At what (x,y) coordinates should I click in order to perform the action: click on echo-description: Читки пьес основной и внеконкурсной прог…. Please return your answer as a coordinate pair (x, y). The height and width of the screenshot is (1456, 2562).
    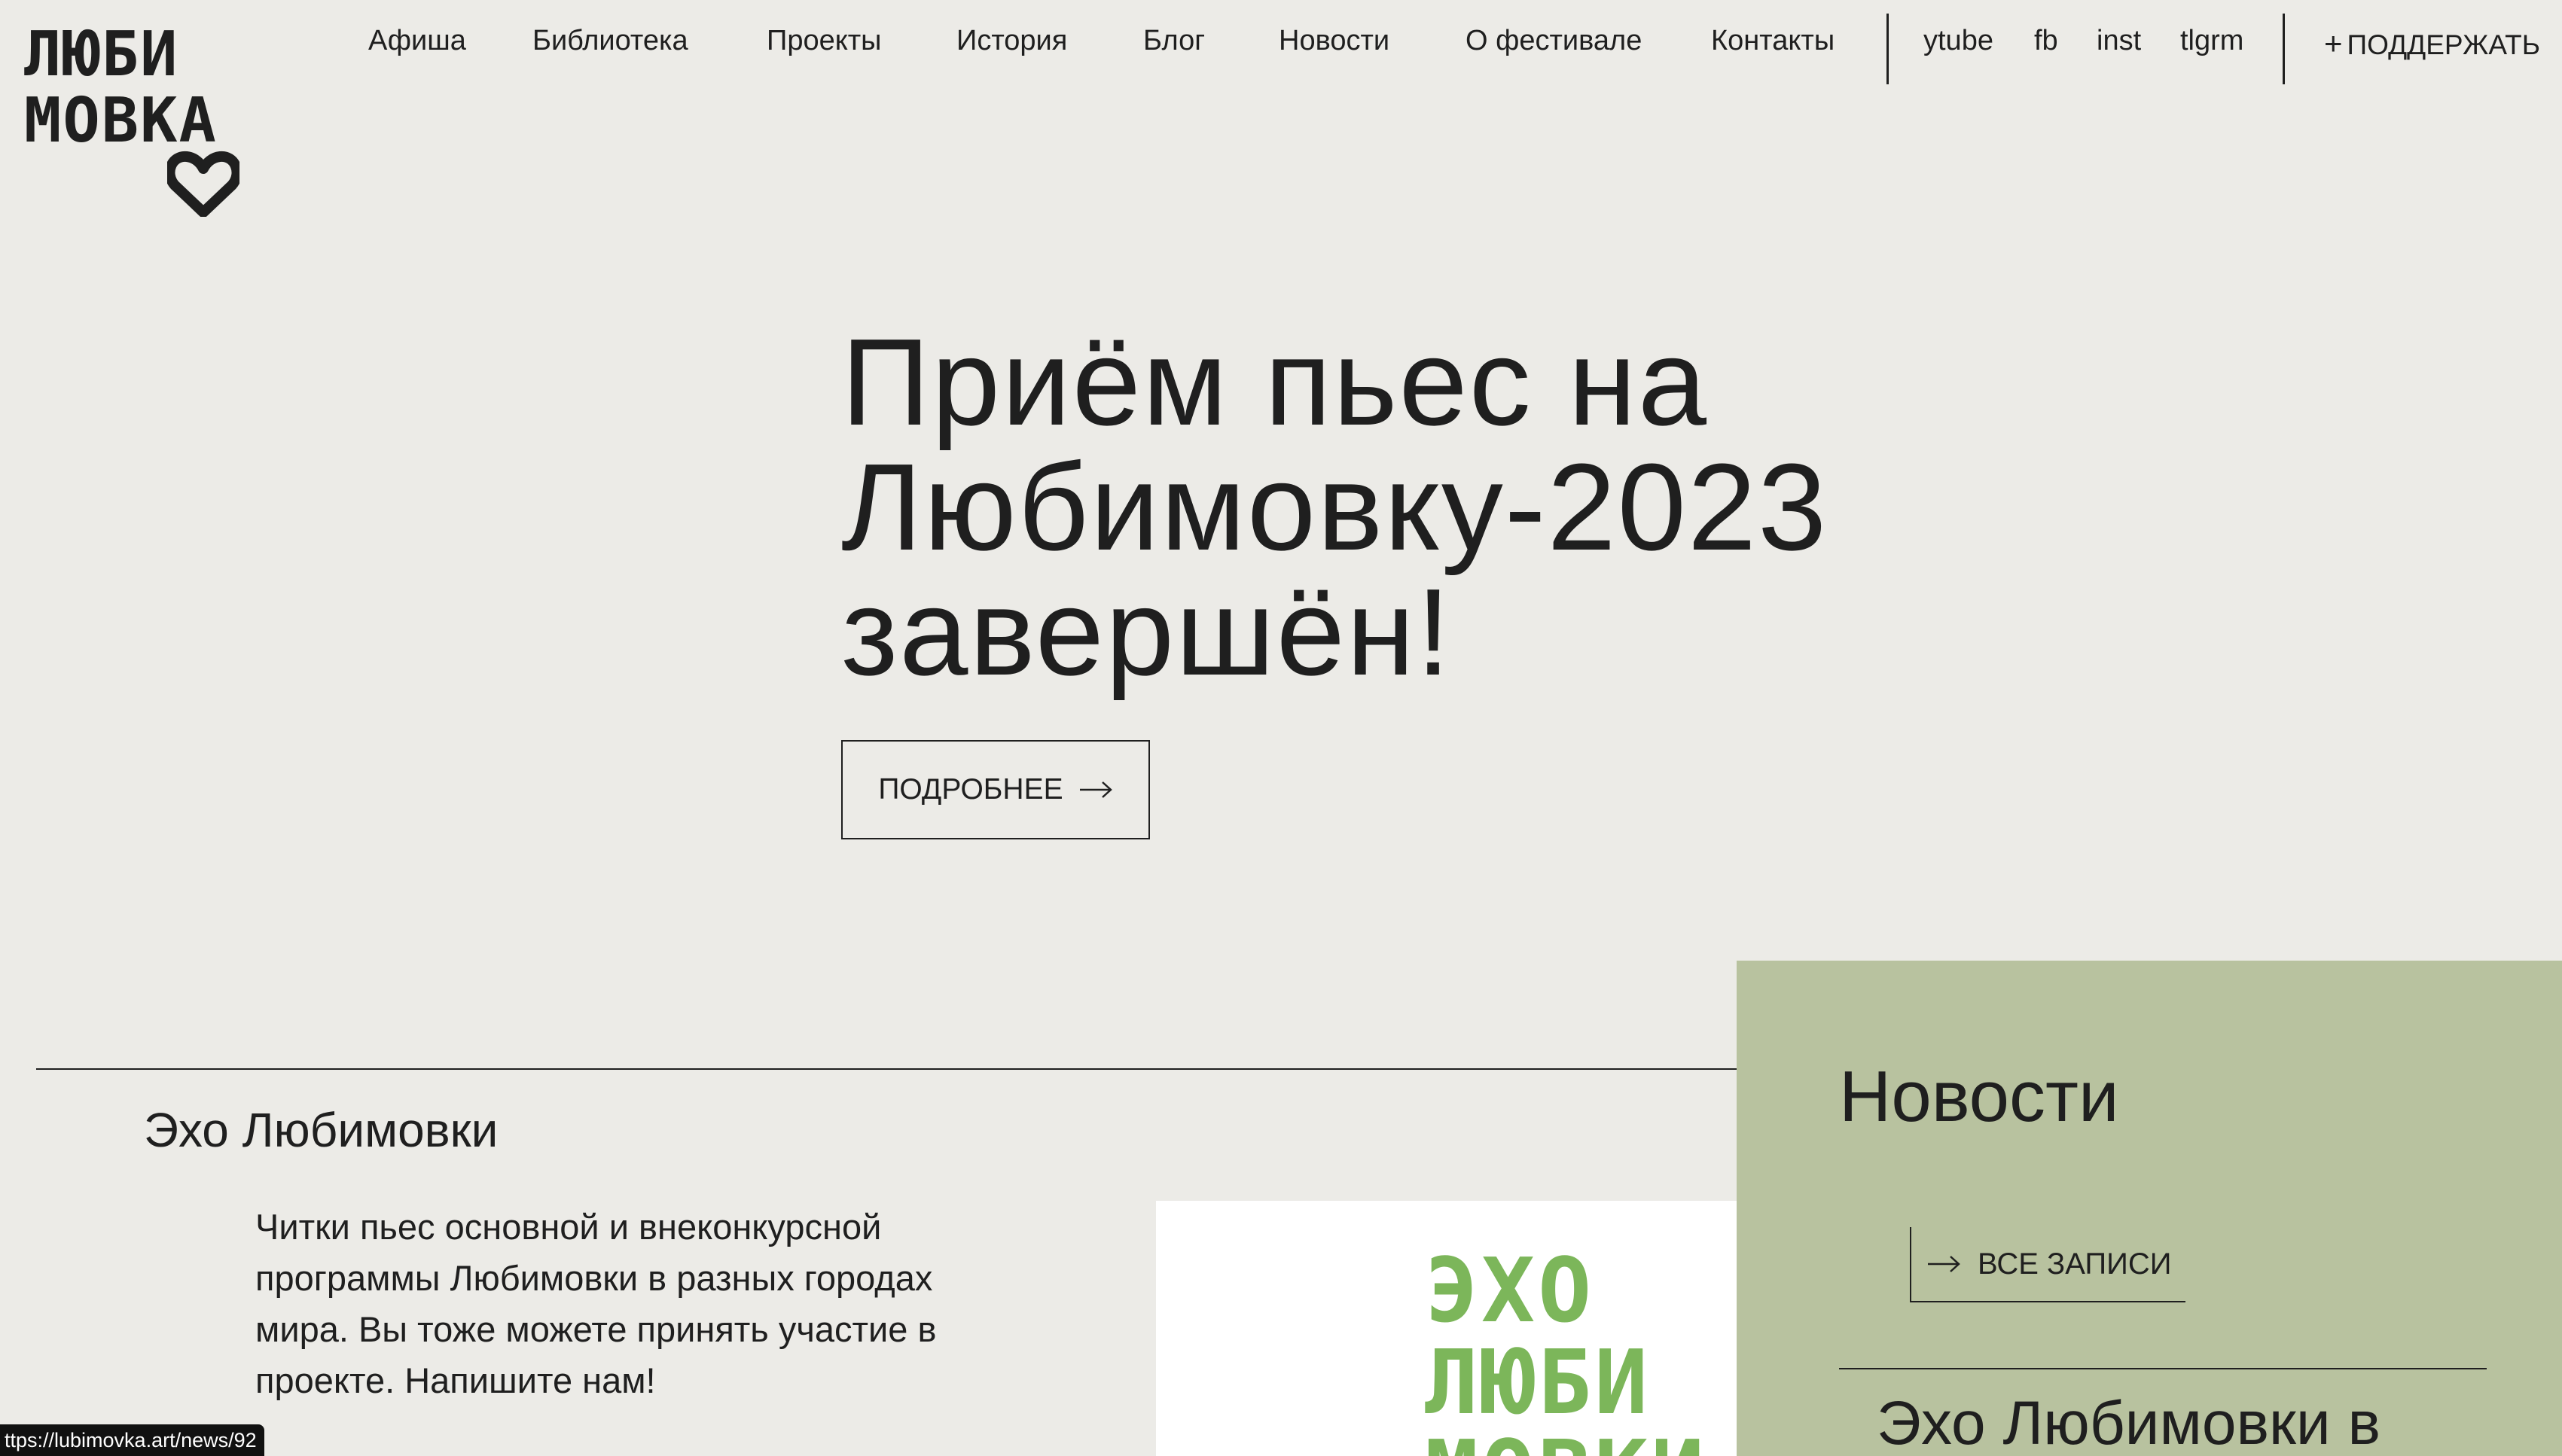
    Looking at the image, I should click on (596, 1303).